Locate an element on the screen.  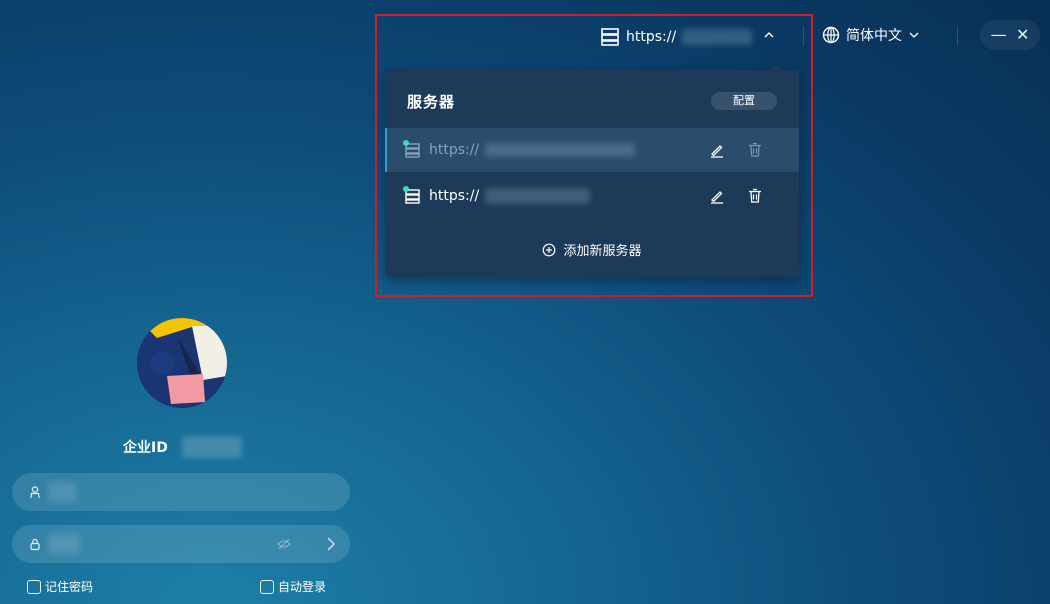
close-icon: ✕ is located at coordinates (1022, 35).